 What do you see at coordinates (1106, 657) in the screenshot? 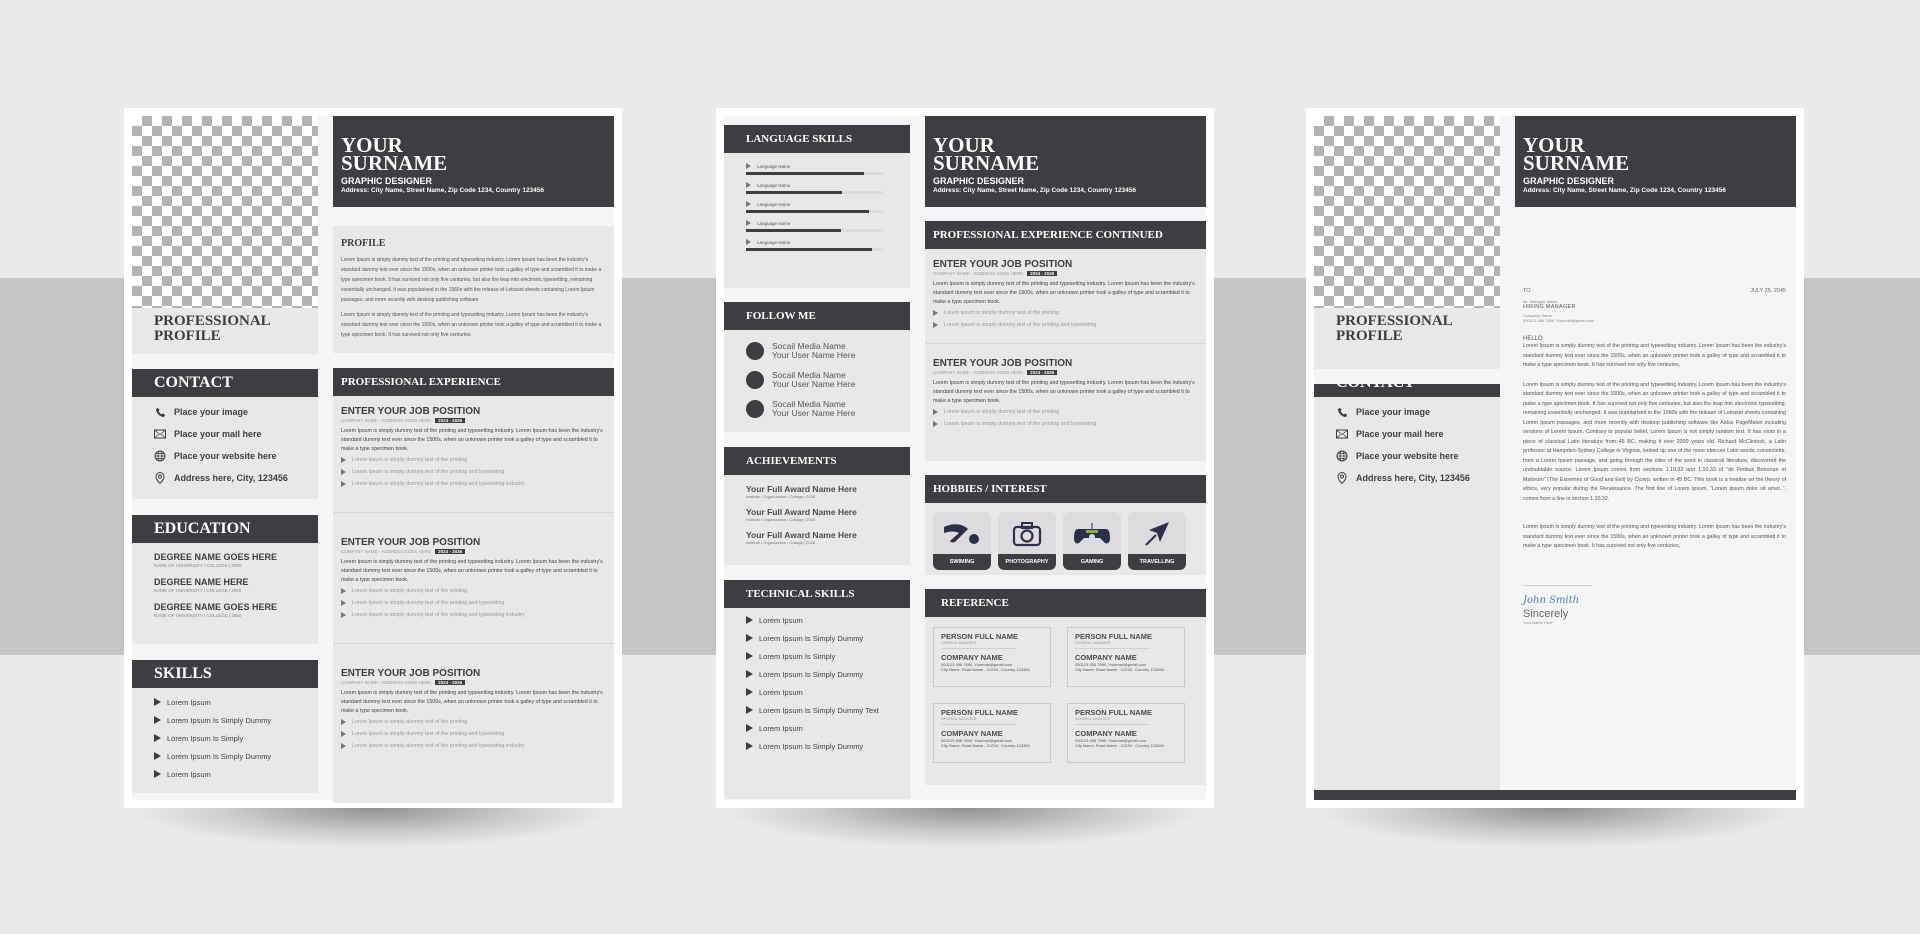
I see `reference-company: COMPANY NAME` at bounding box center [1106, 657].